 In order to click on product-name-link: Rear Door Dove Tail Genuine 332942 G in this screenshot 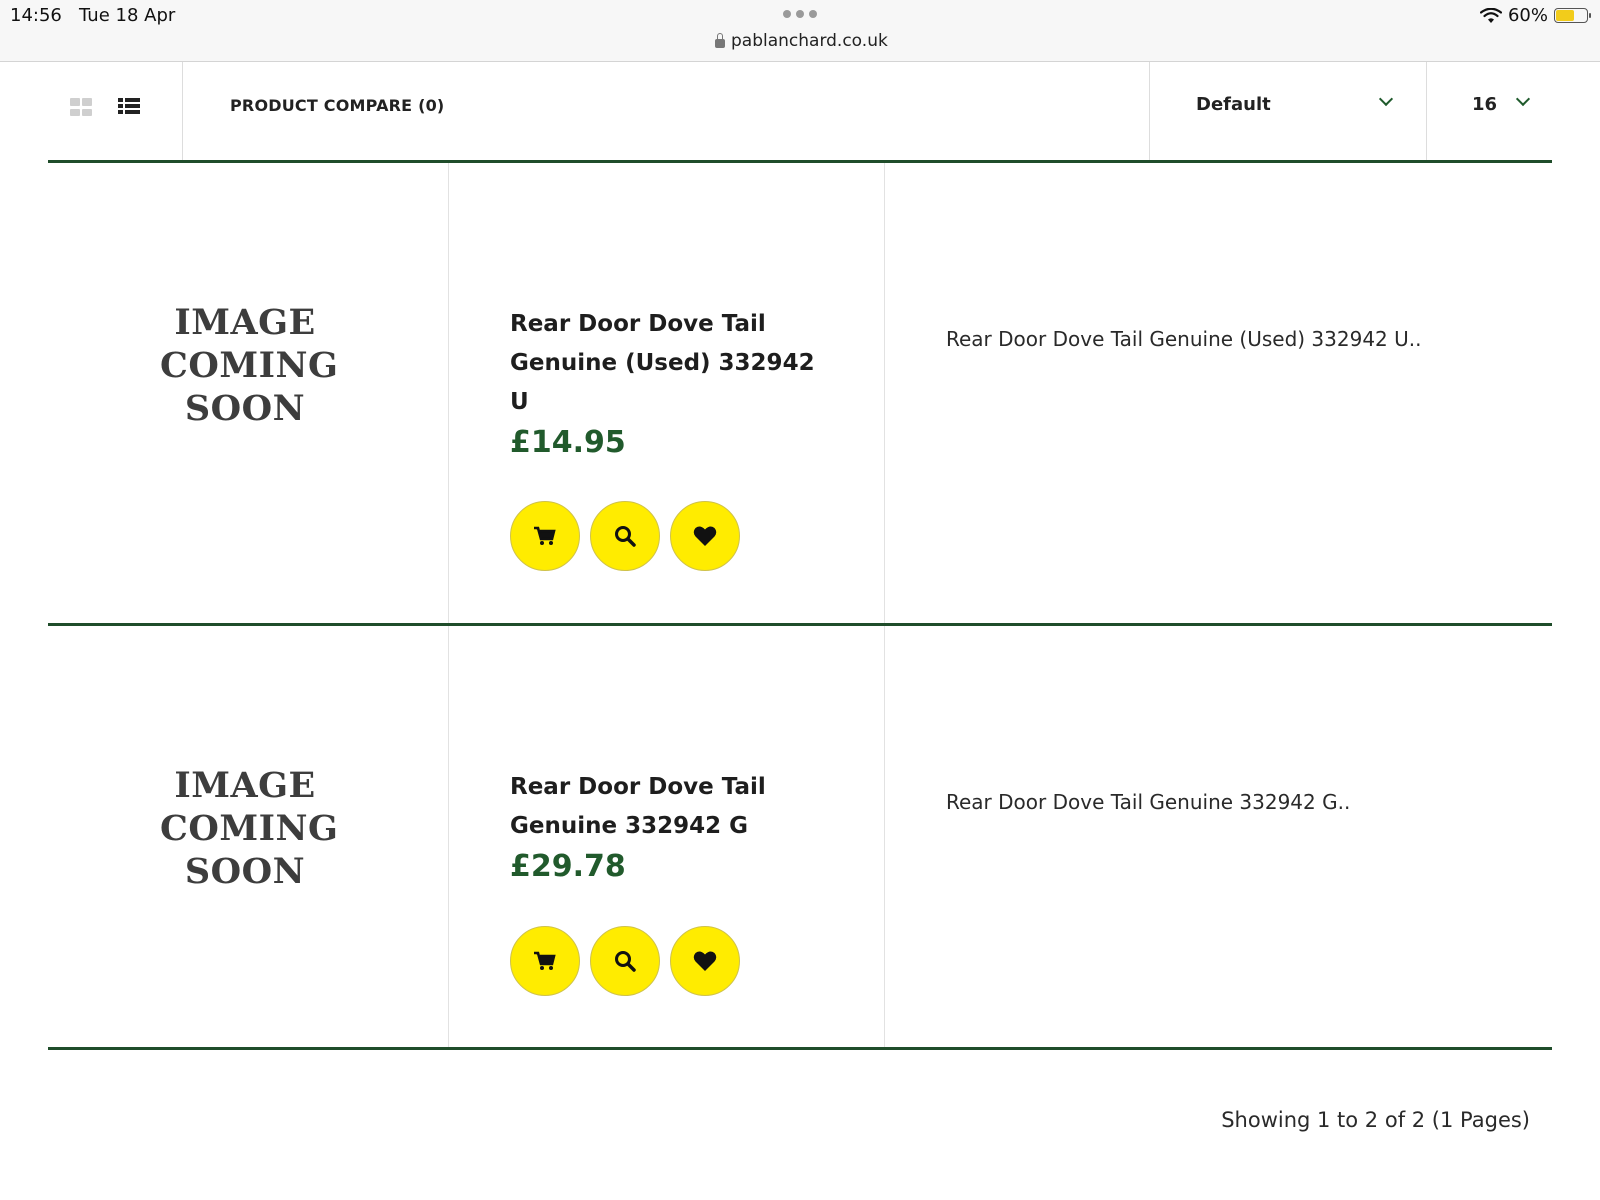, I will do `click(665, 807)`.